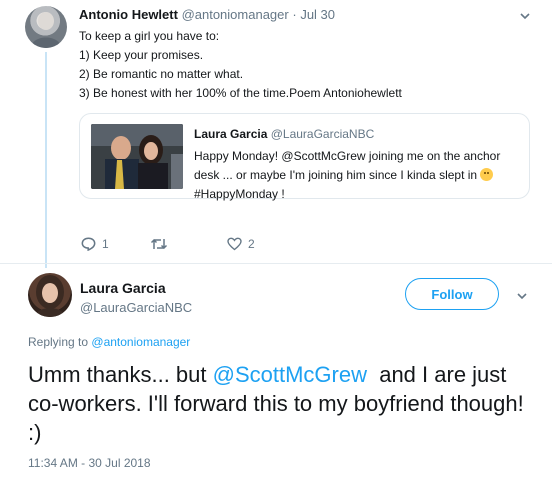 The width and height of the screenshot is (552, 482). What do you see at coordinates (123, 288) in the screenshot?
I see `author-name: Laura Garcia` at bounding box center [123, 288].